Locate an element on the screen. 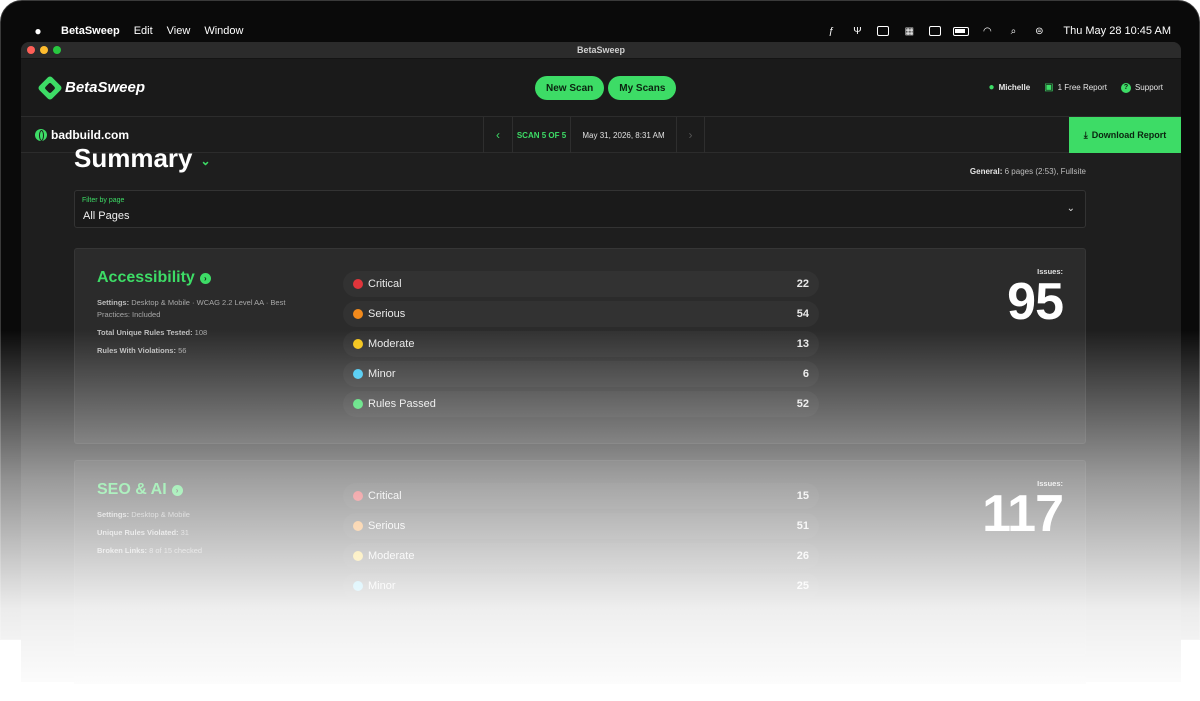 This screenshot has width=1200, height=701. apple-icon: ● is located at coordinates (38, 31).